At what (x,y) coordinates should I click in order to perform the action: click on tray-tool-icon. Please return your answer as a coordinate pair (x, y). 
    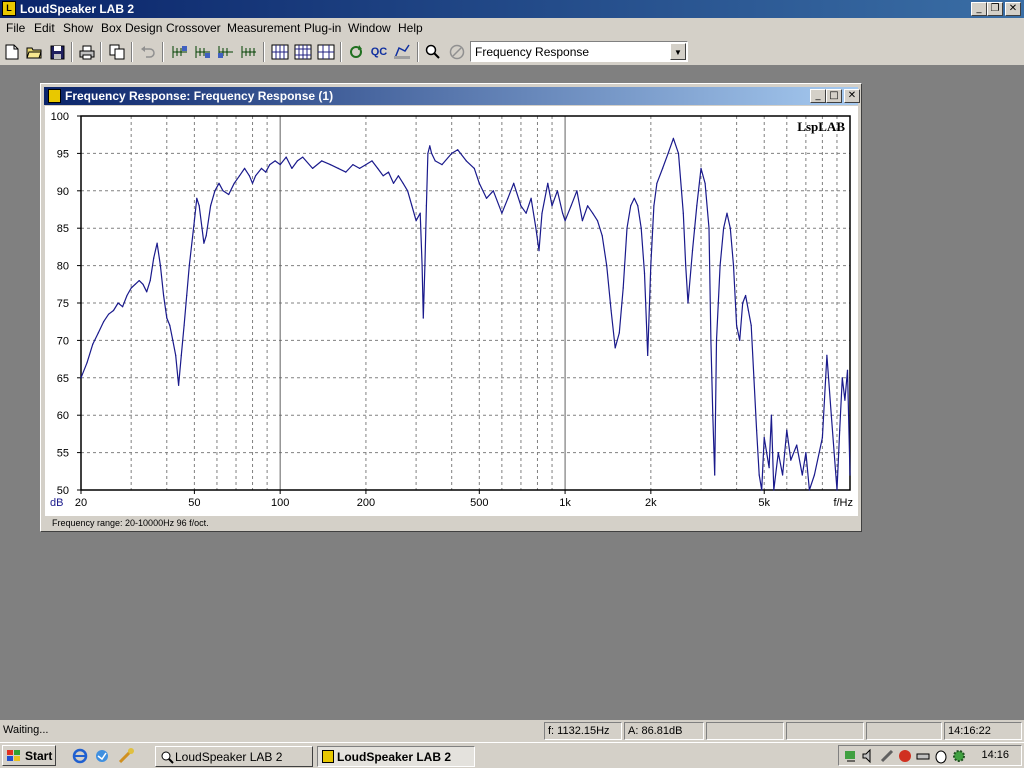
    Looking at the image, I should click on (887, 756).